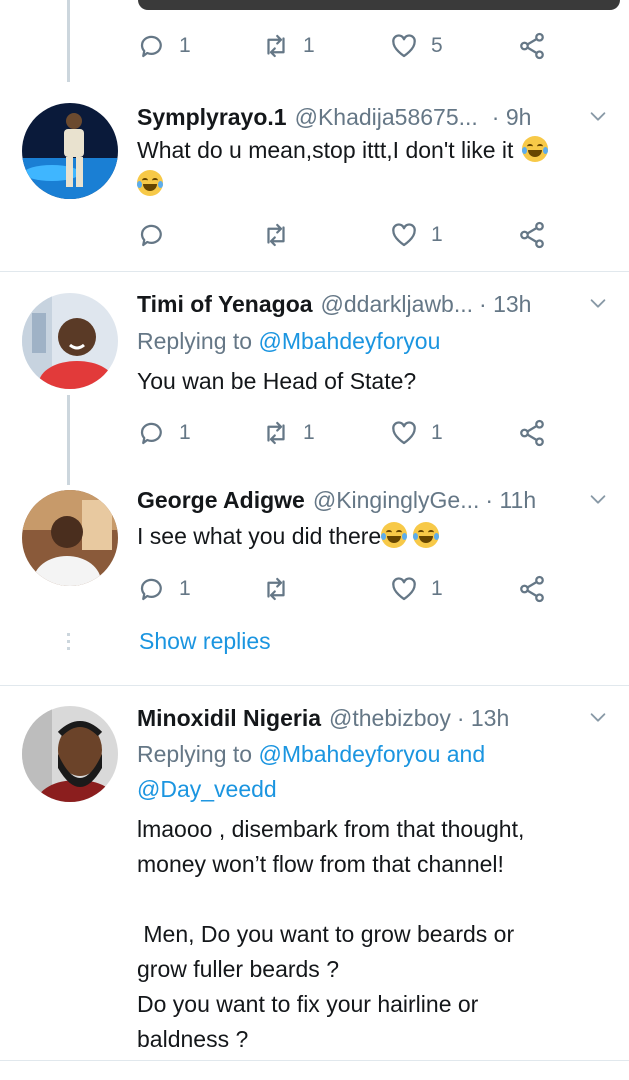 The width and height of the screenshot is (629, 1080). Describe the element at coordinates (193, 1039) in the screenshot. I see `tweet-text-line: baldness ?` at that location.